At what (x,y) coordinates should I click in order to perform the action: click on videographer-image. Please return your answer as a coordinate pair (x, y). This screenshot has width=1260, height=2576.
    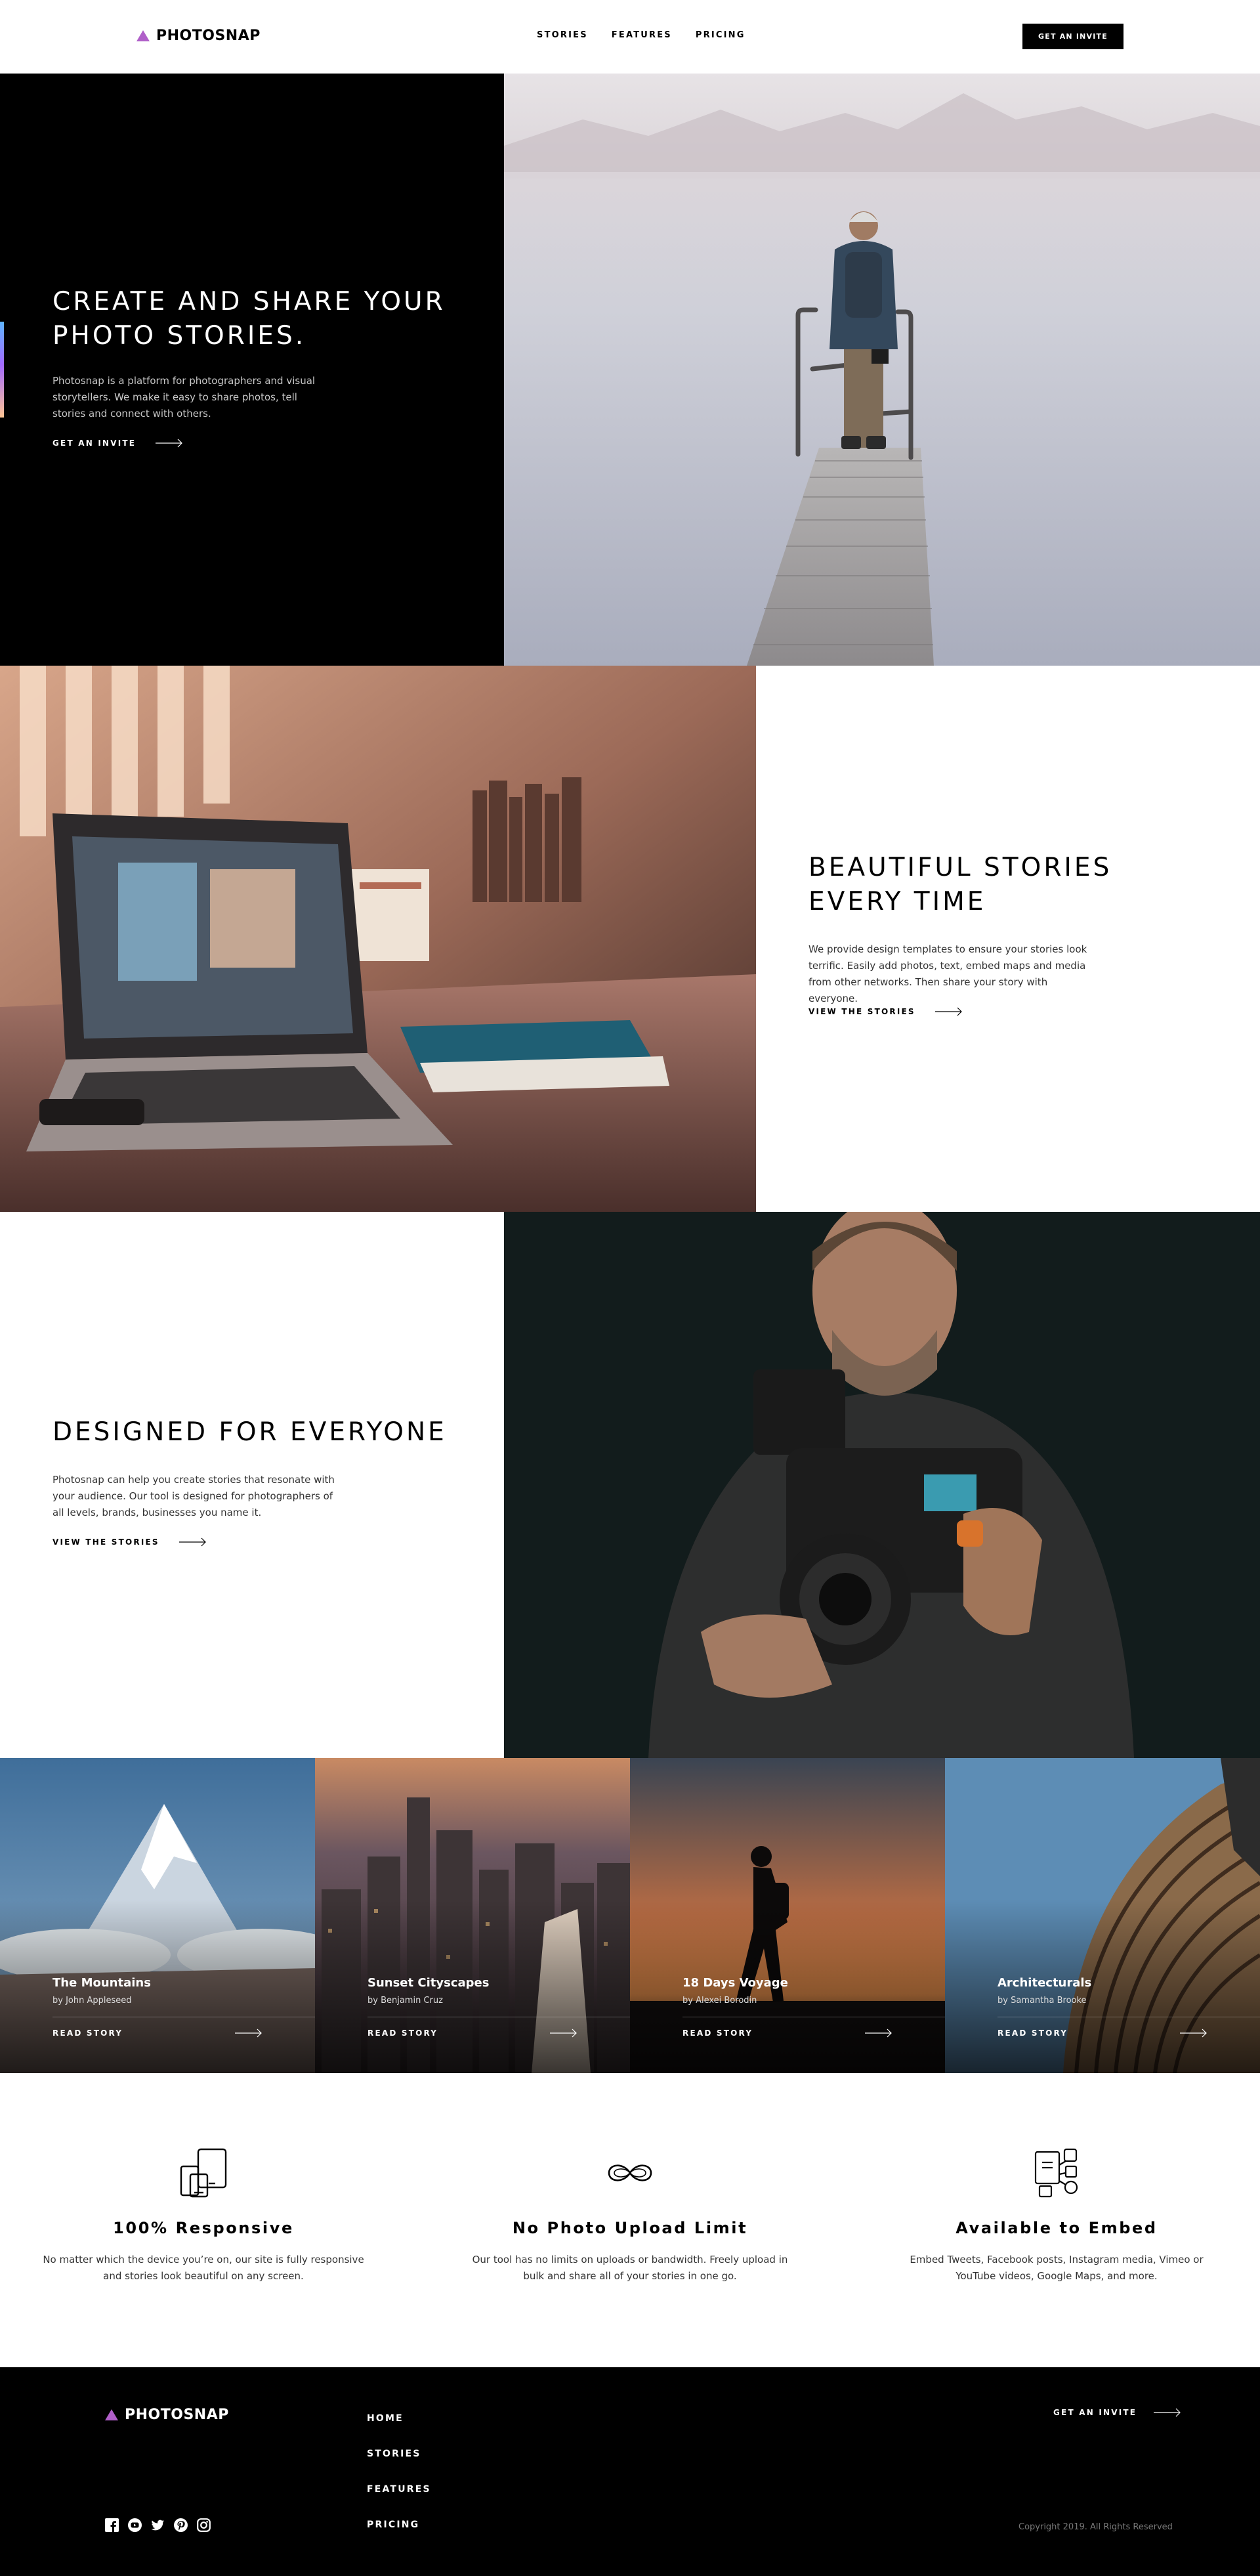
    Looking at the image, I should click on (882, 1485).